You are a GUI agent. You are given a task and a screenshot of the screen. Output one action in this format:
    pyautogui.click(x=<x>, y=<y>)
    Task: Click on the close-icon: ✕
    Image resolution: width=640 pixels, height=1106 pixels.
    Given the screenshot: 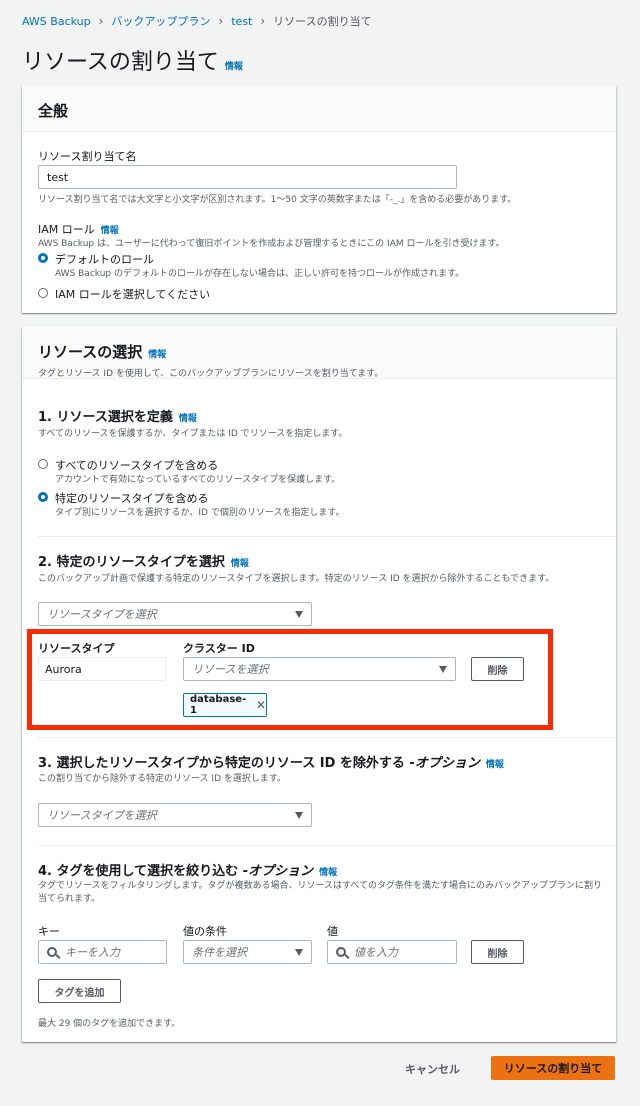 What is the action you would take?
    pyautogui.click(x=261, y=705)
    